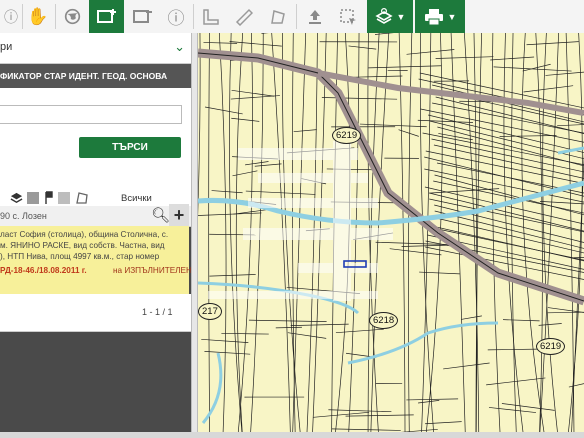  I want to click on info-i-icon: ⓘ, so click(11, 16).